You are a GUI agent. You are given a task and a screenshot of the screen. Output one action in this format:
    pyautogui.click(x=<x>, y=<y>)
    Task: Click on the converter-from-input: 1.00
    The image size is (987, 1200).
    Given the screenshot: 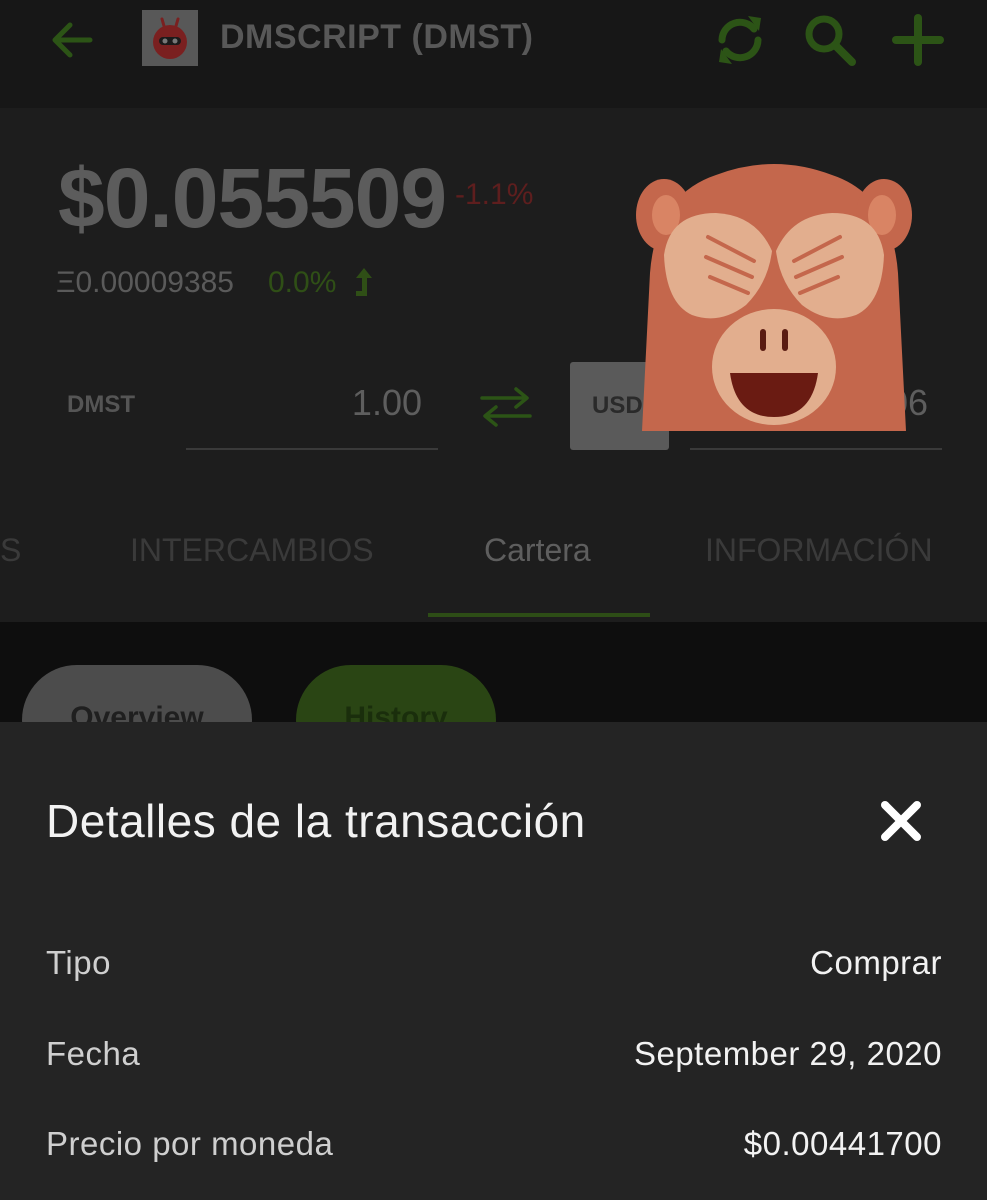 What is the action you would take?
    pyautogui.click(x=306, y=403)
    